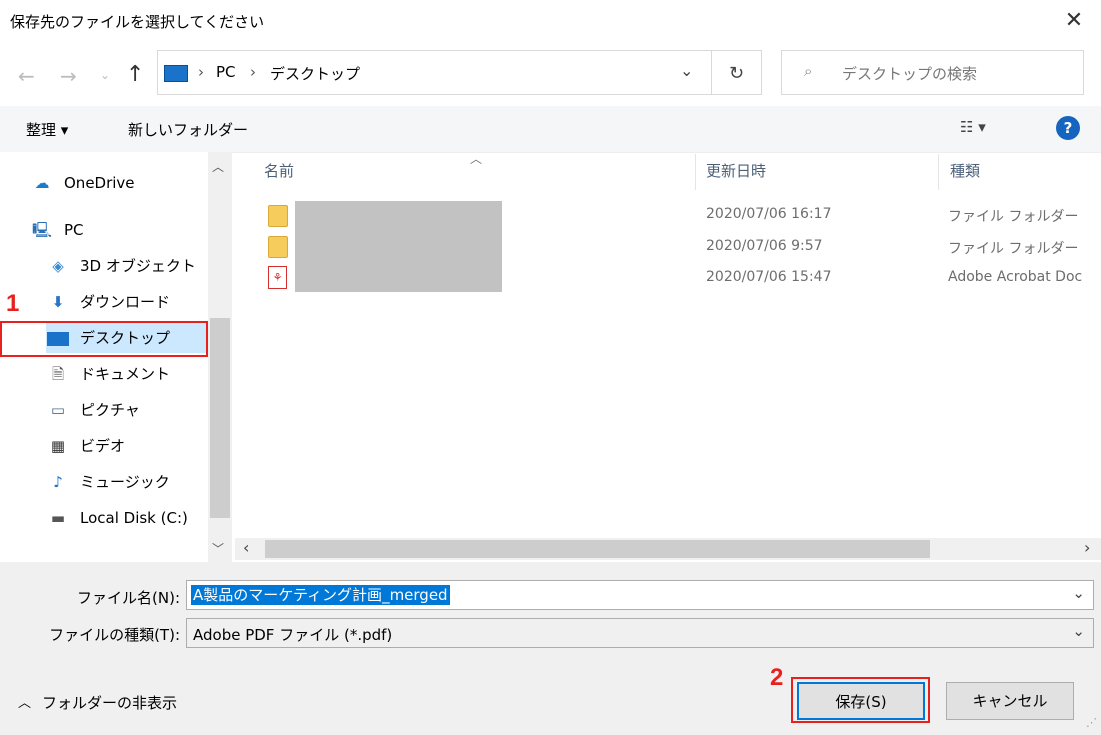 This screenshot has width=1101, height=735. I want to click on download-icon: ⬇, so click(58, 302).